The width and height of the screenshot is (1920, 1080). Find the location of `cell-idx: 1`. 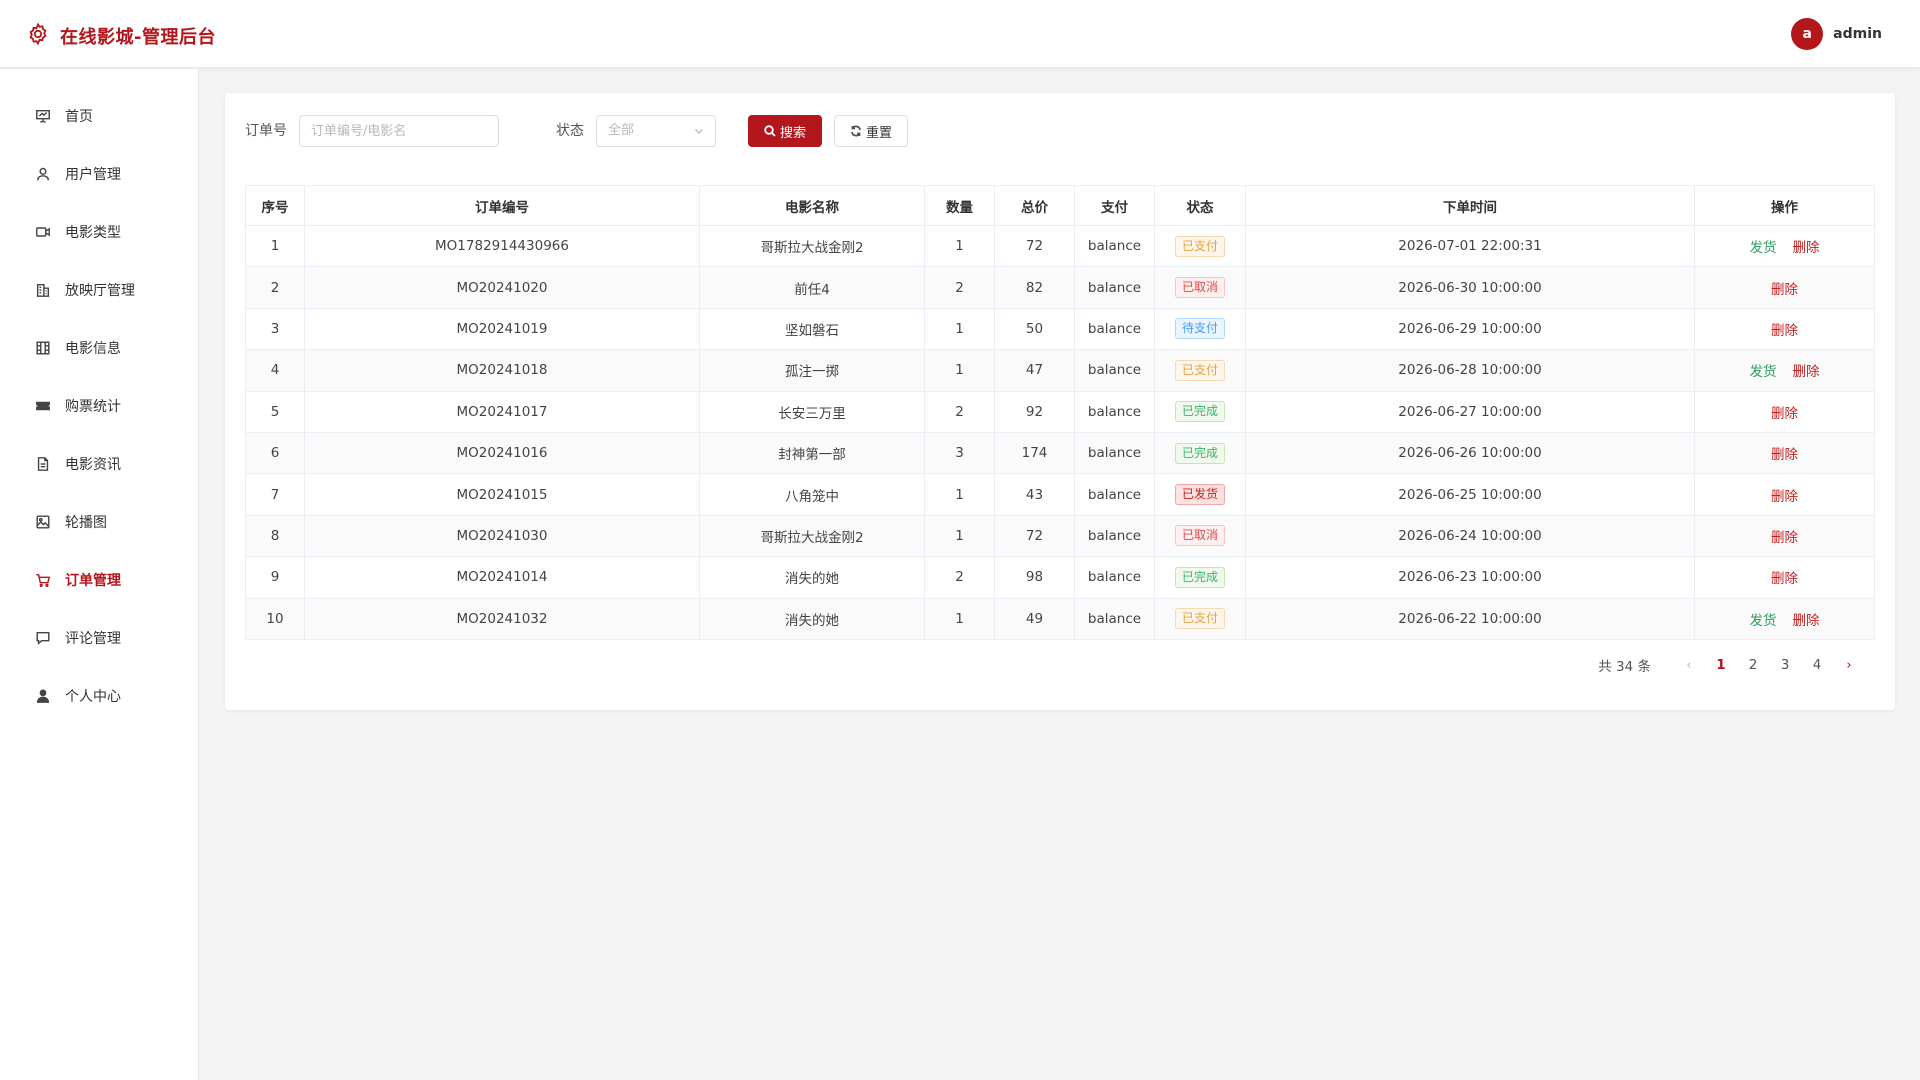

cell-idx: 1 is located at coordinates (275, 246).